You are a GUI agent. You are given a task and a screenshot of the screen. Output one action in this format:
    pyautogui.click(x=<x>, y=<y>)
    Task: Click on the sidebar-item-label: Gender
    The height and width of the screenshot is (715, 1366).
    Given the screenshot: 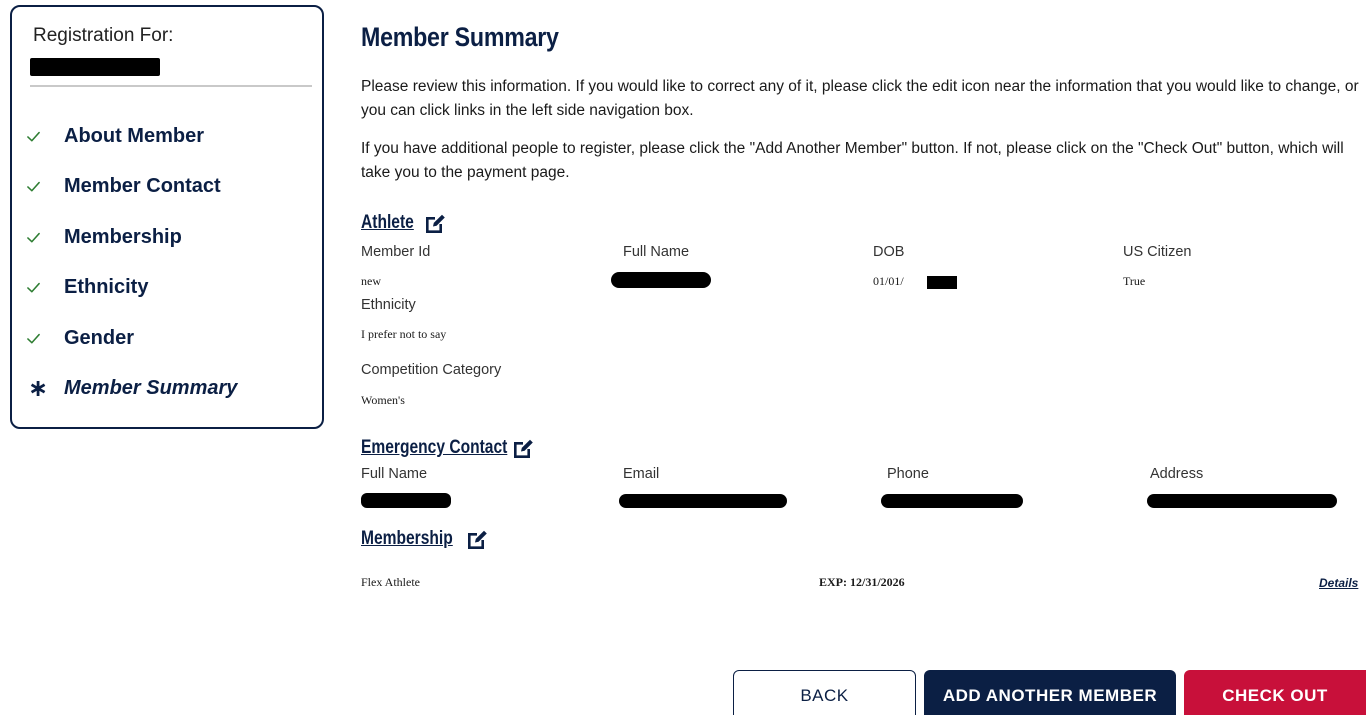 What is the action you would take?
    pyautogui.click(x=99, y=337)
    